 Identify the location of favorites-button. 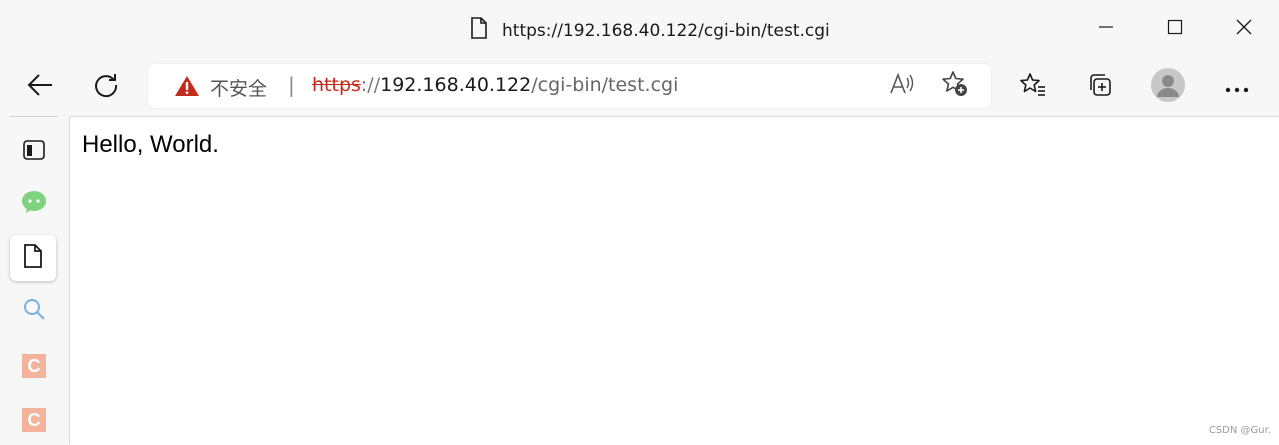
(1033, 87).